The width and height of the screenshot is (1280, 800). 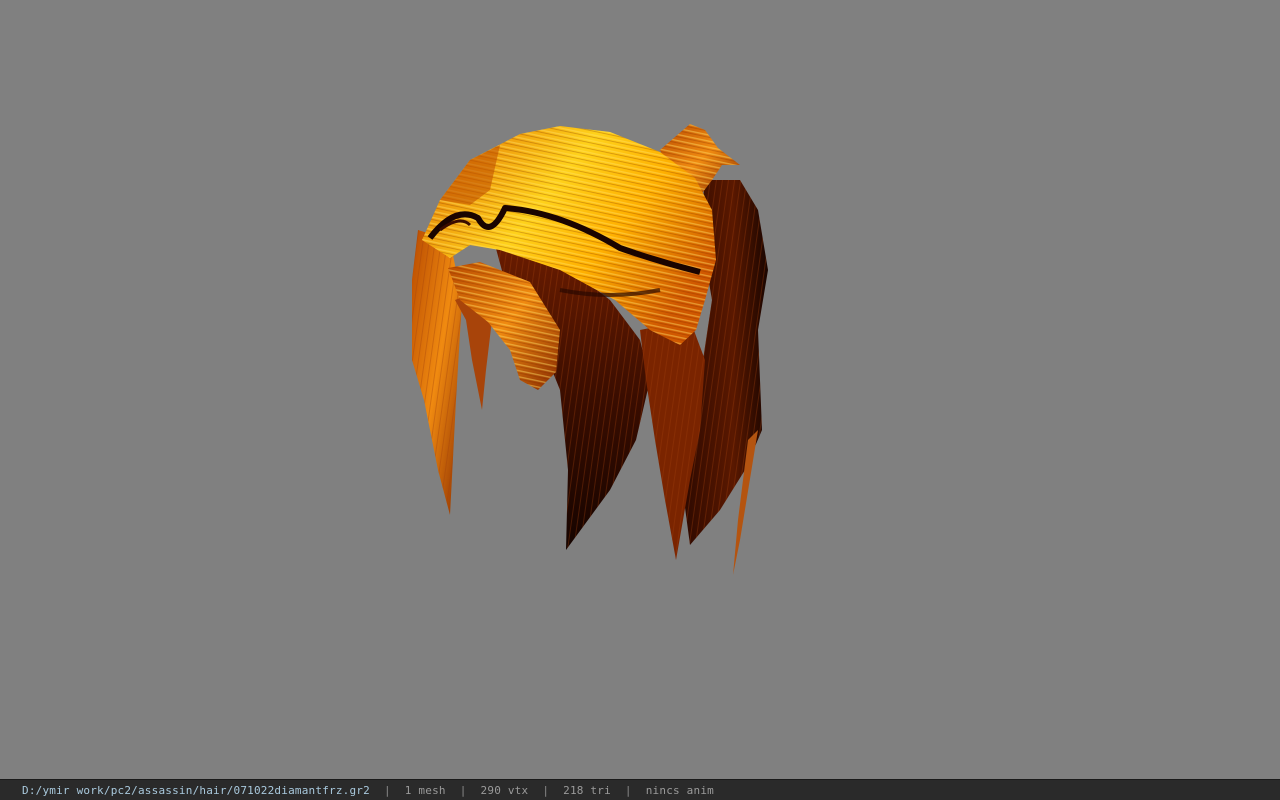 I want to click on triangle-count: 218 tri, so click(x=587, y=790).